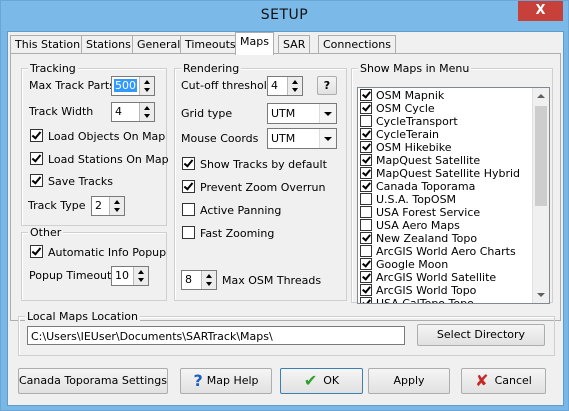 This screenshot has height=411, width=569. What do you see at coordinates (254, 43) in the screenshot?
I see `tab-maps: Maps` at bounding box center [254, 43].